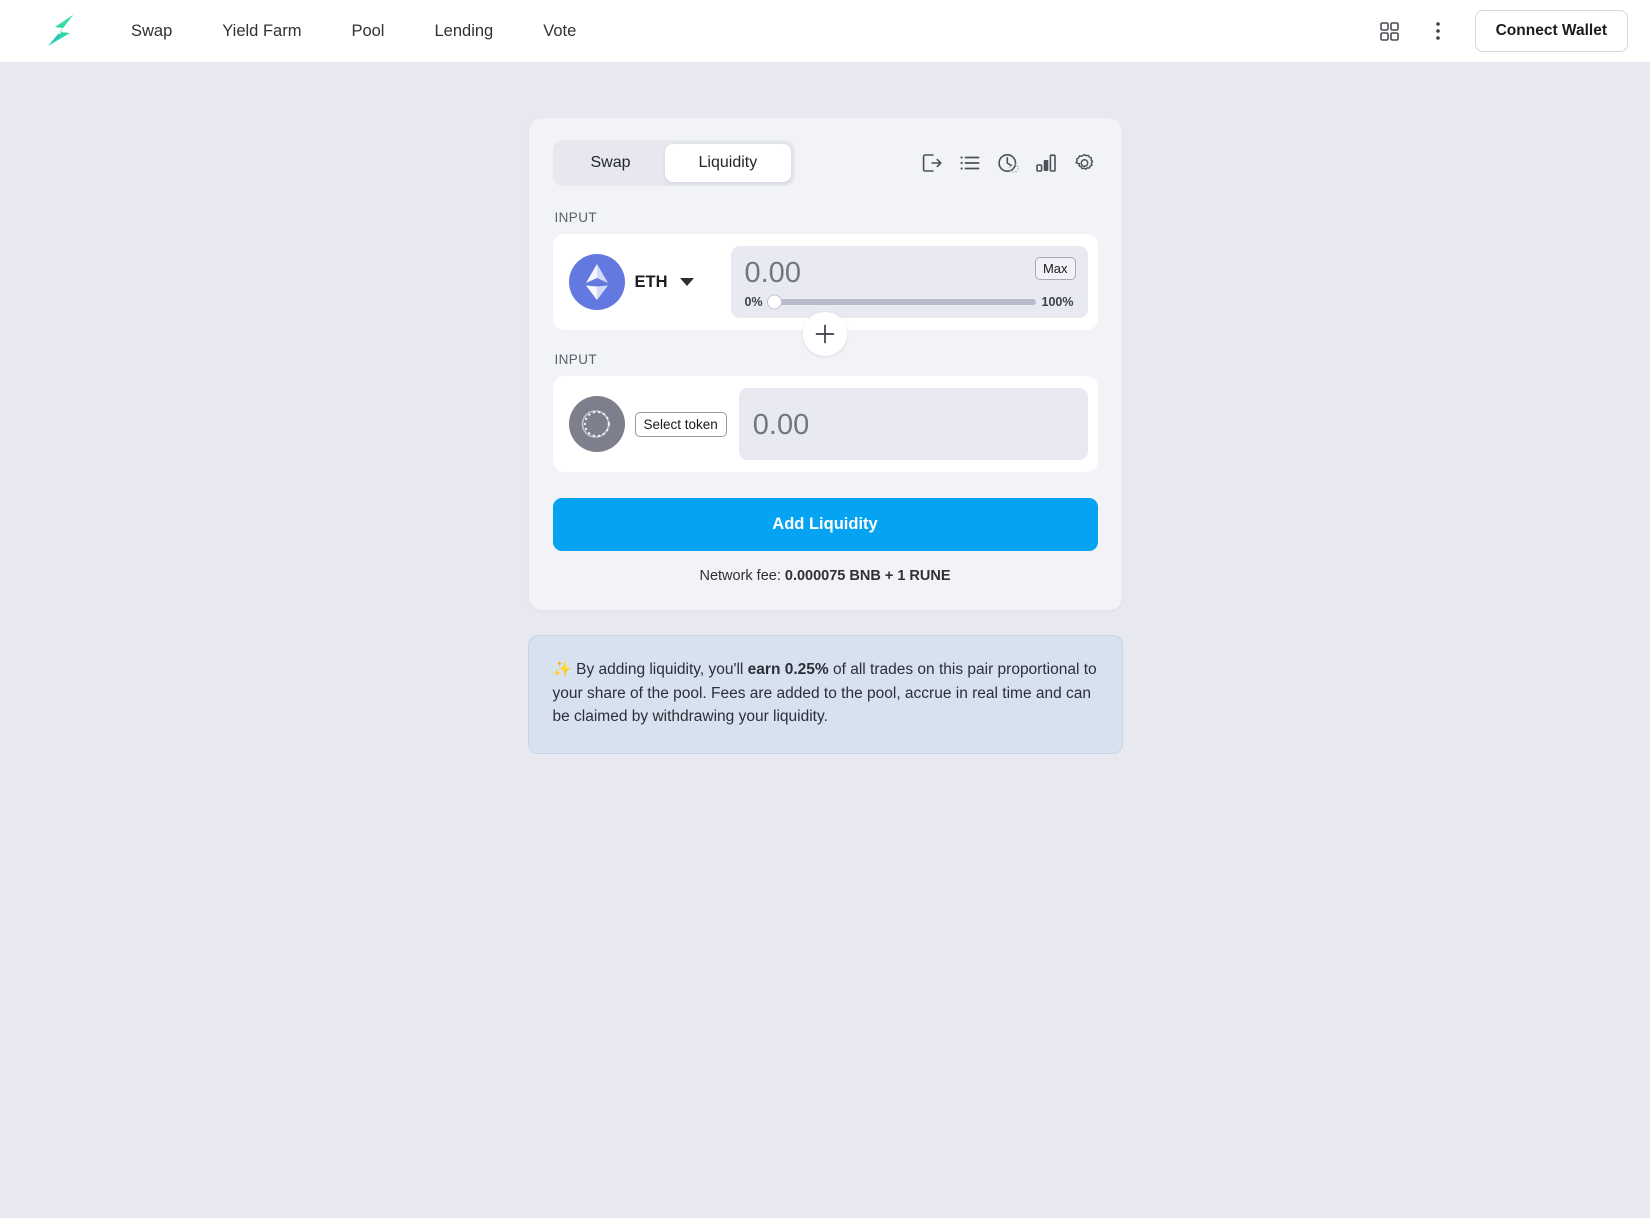 The height and width of the screenshot is (1218, 1650). I want to click on nav-link-lending: Lending, so click(463, 31).